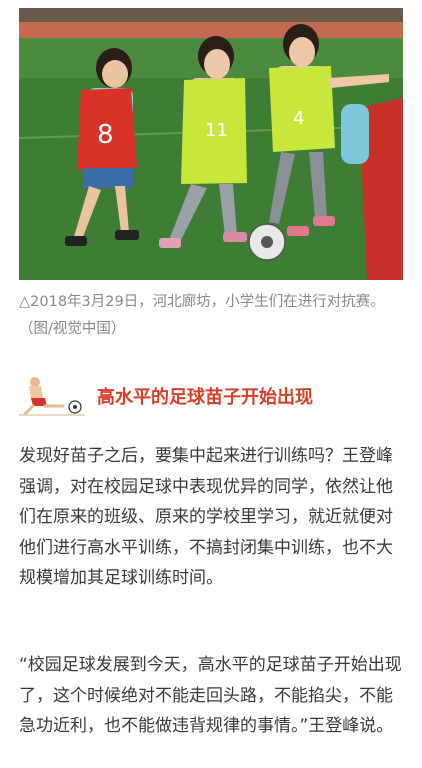 This screenshot has width=422, height=768. Describe the element at coordinates (205, 397) in the screenshot. I see `section-title: 高水平的足球苗子开始出现` at that location.